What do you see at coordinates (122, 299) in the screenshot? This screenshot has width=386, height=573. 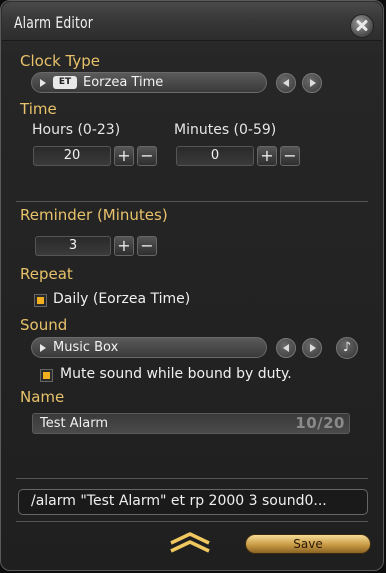 I see `repeat-daily-label: Daily (Eorzea Time)` at bounding box center [122, 299].